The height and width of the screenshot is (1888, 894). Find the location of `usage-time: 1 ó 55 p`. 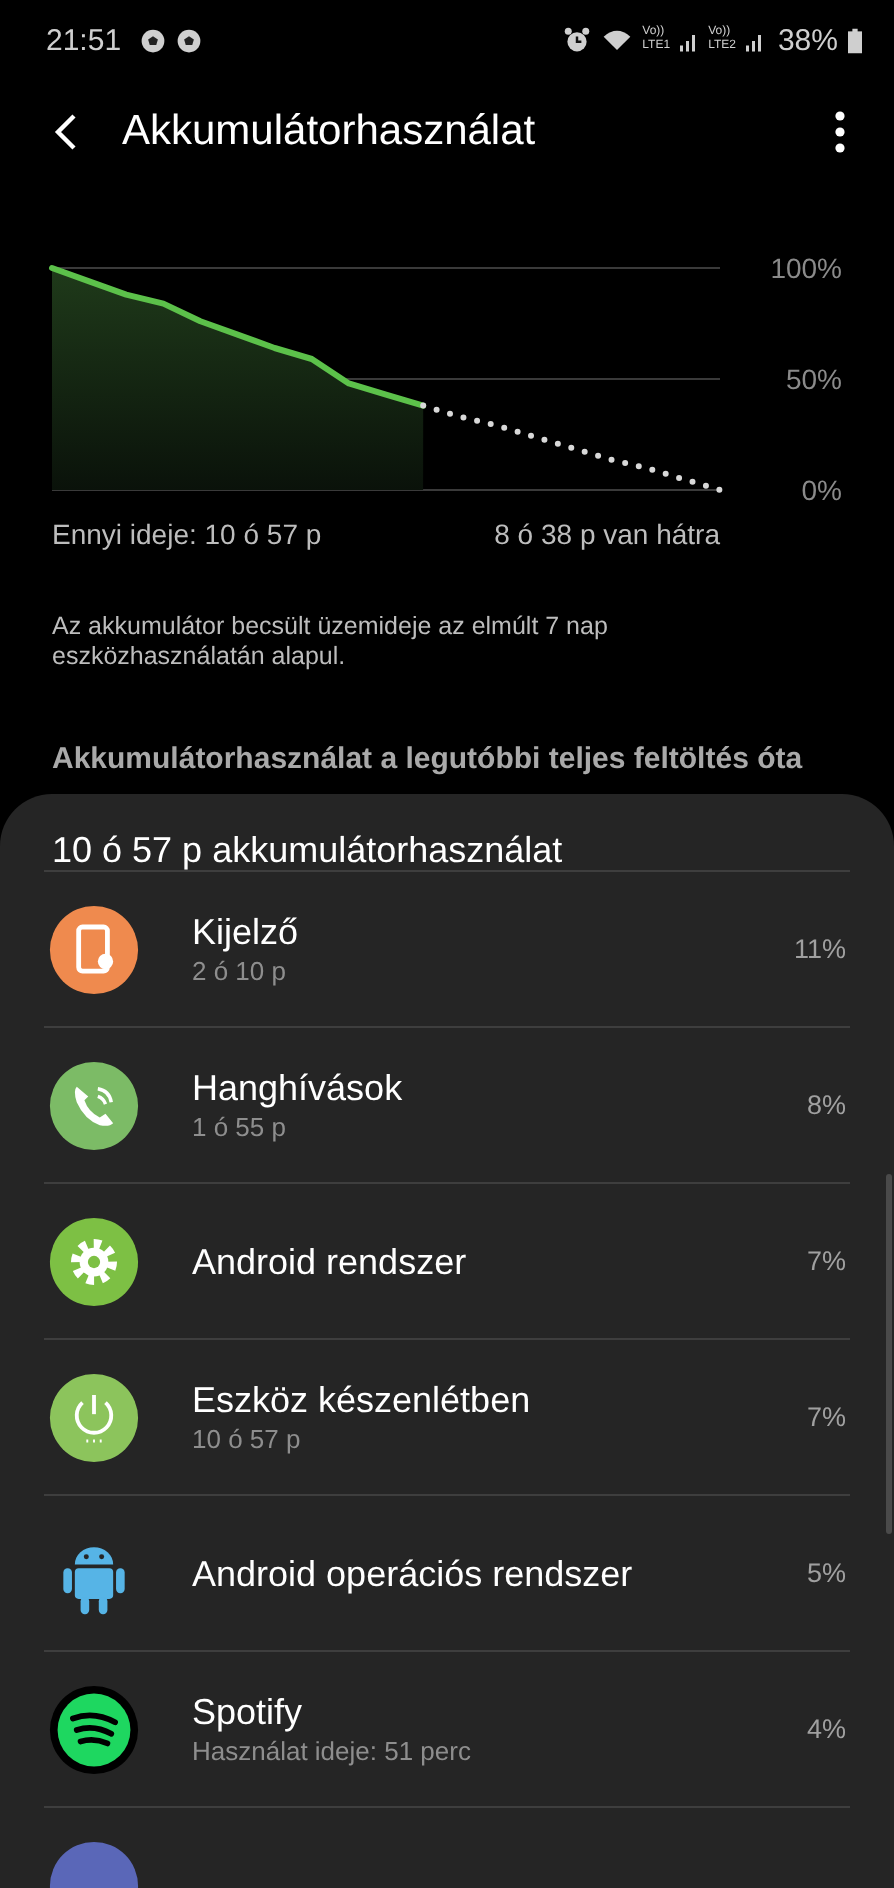

usage-time: 1 ó 55 p is located at coordinates (240, 1127).